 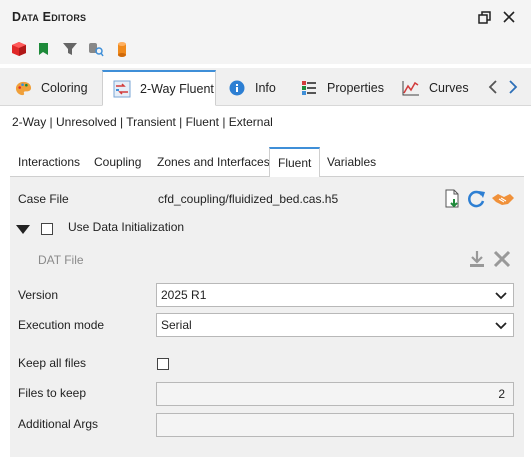 I want to click on files-to-keep-label: Files to keep, so click(x=52, y=393).